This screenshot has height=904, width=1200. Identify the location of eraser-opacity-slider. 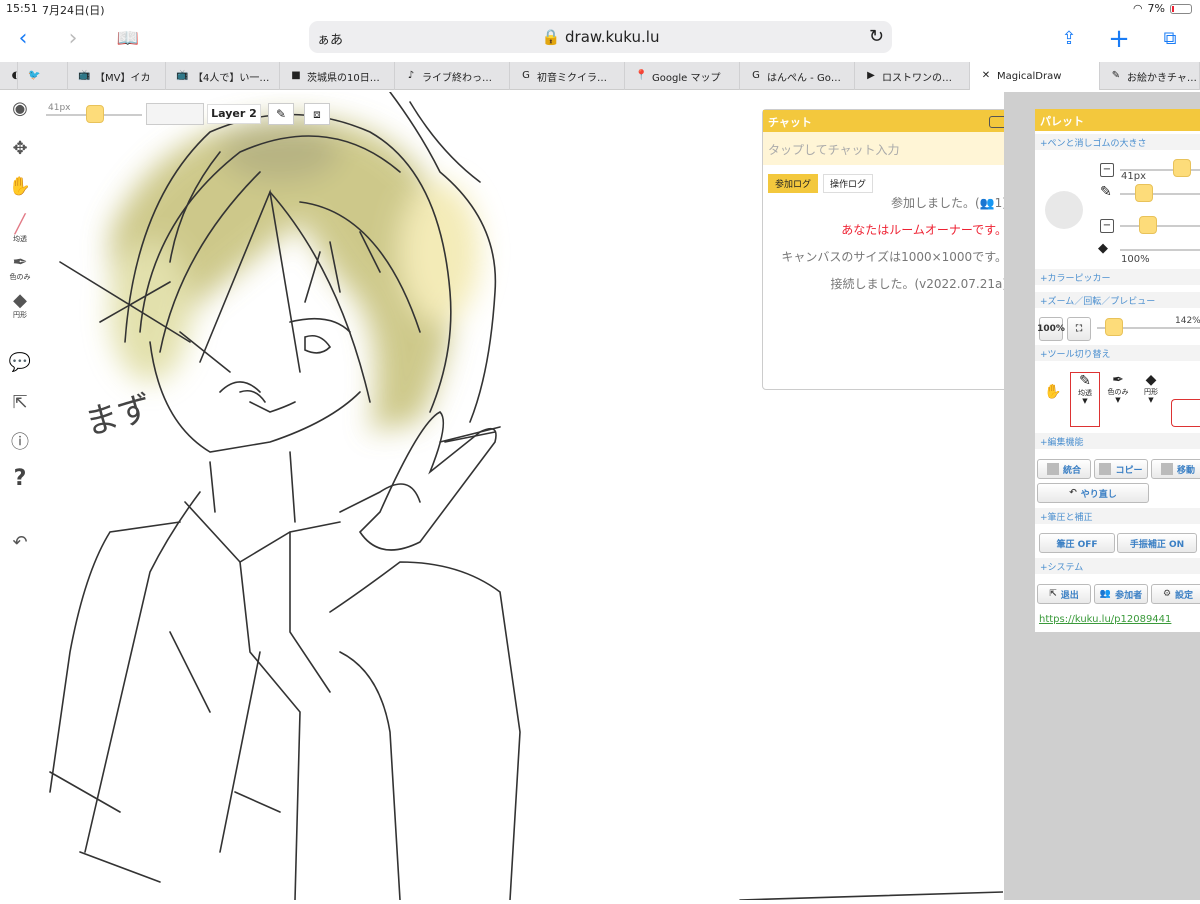
(1160, 250).